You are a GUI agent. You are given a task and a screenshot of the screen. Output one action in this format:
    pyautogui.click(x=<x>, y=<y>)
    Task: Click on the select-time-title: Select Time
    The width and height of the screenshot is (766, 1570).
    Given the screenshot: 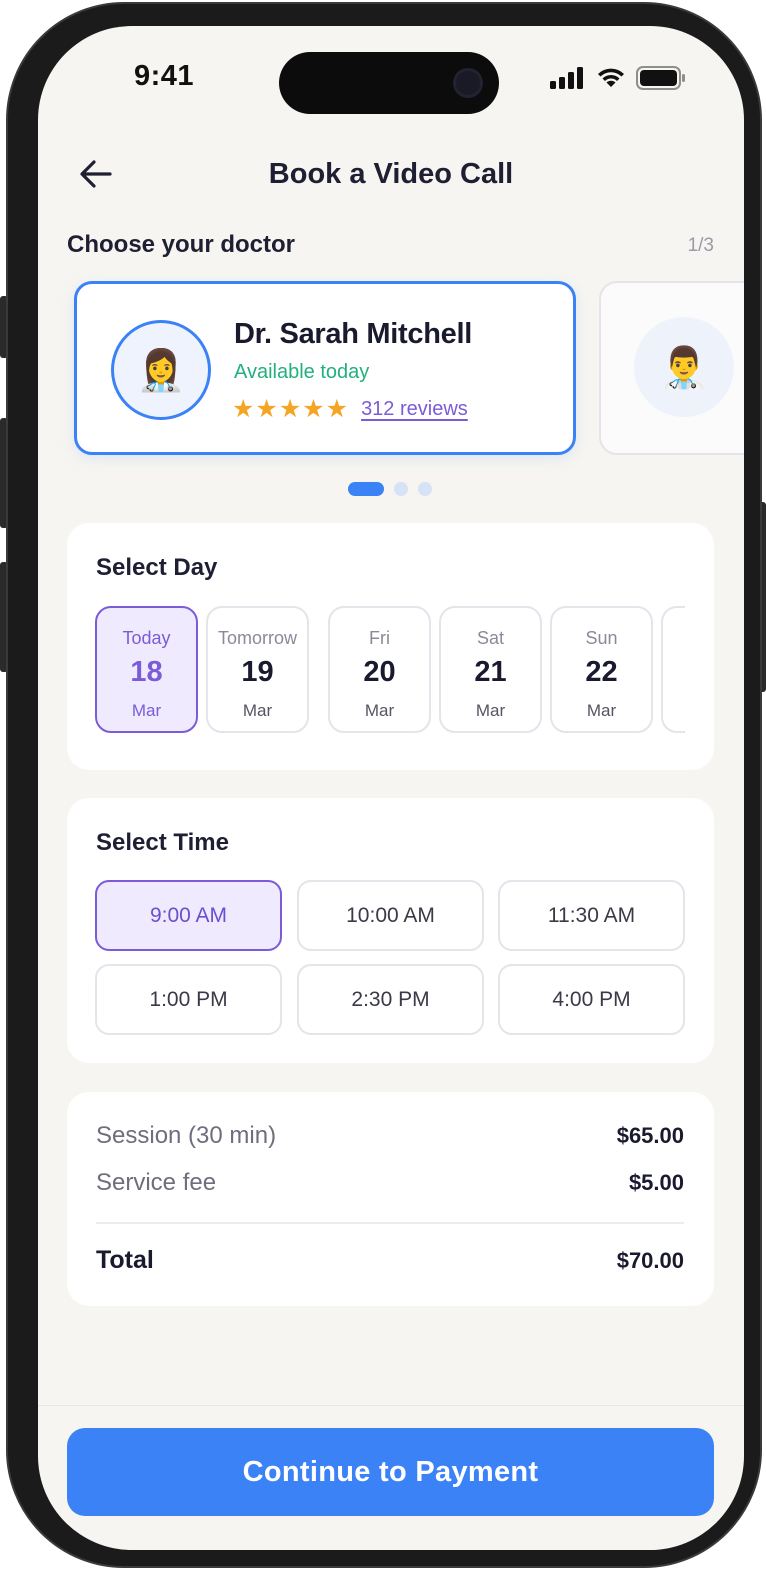 What is the action you would take?
    pyautogui.click(x=162, y=842)
    